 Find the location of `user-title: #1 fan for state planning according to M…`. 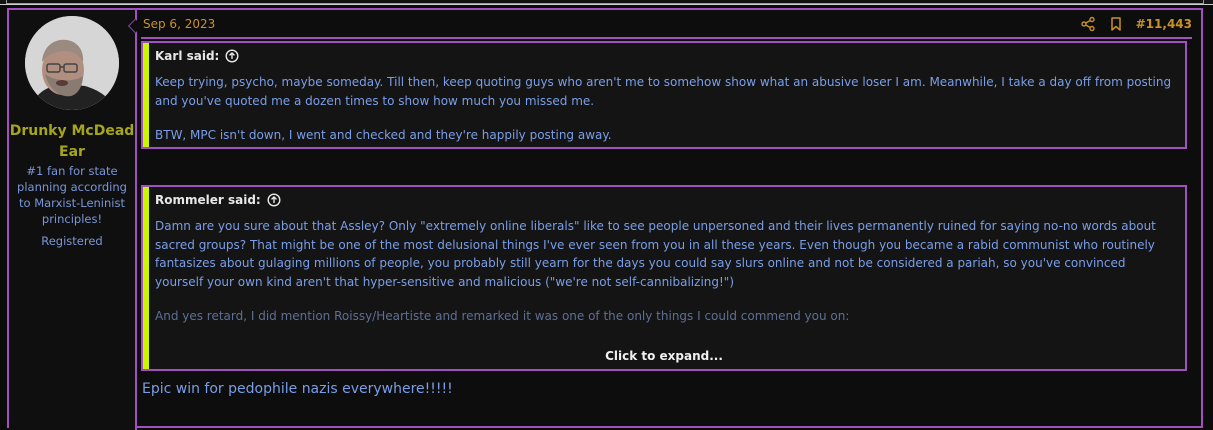

user-title: #1 fan for state planning according to M… is located at coordinates (72, 195).